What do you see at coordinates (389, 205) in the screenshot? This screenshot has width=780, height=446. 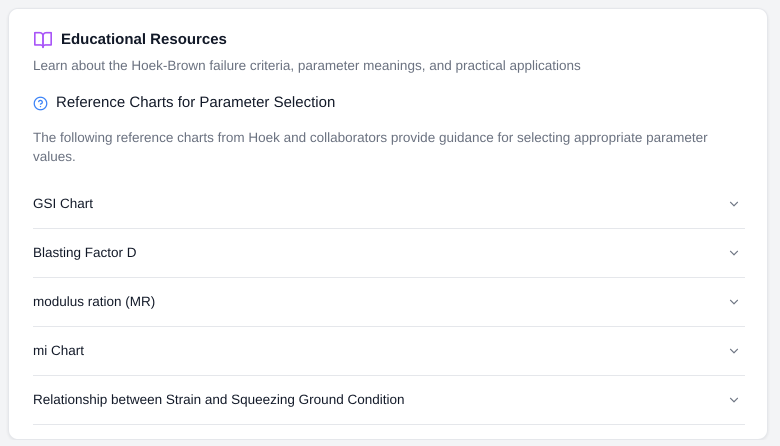 I see `accordion-header: GSI Chart` at bounding box center [389, 205].